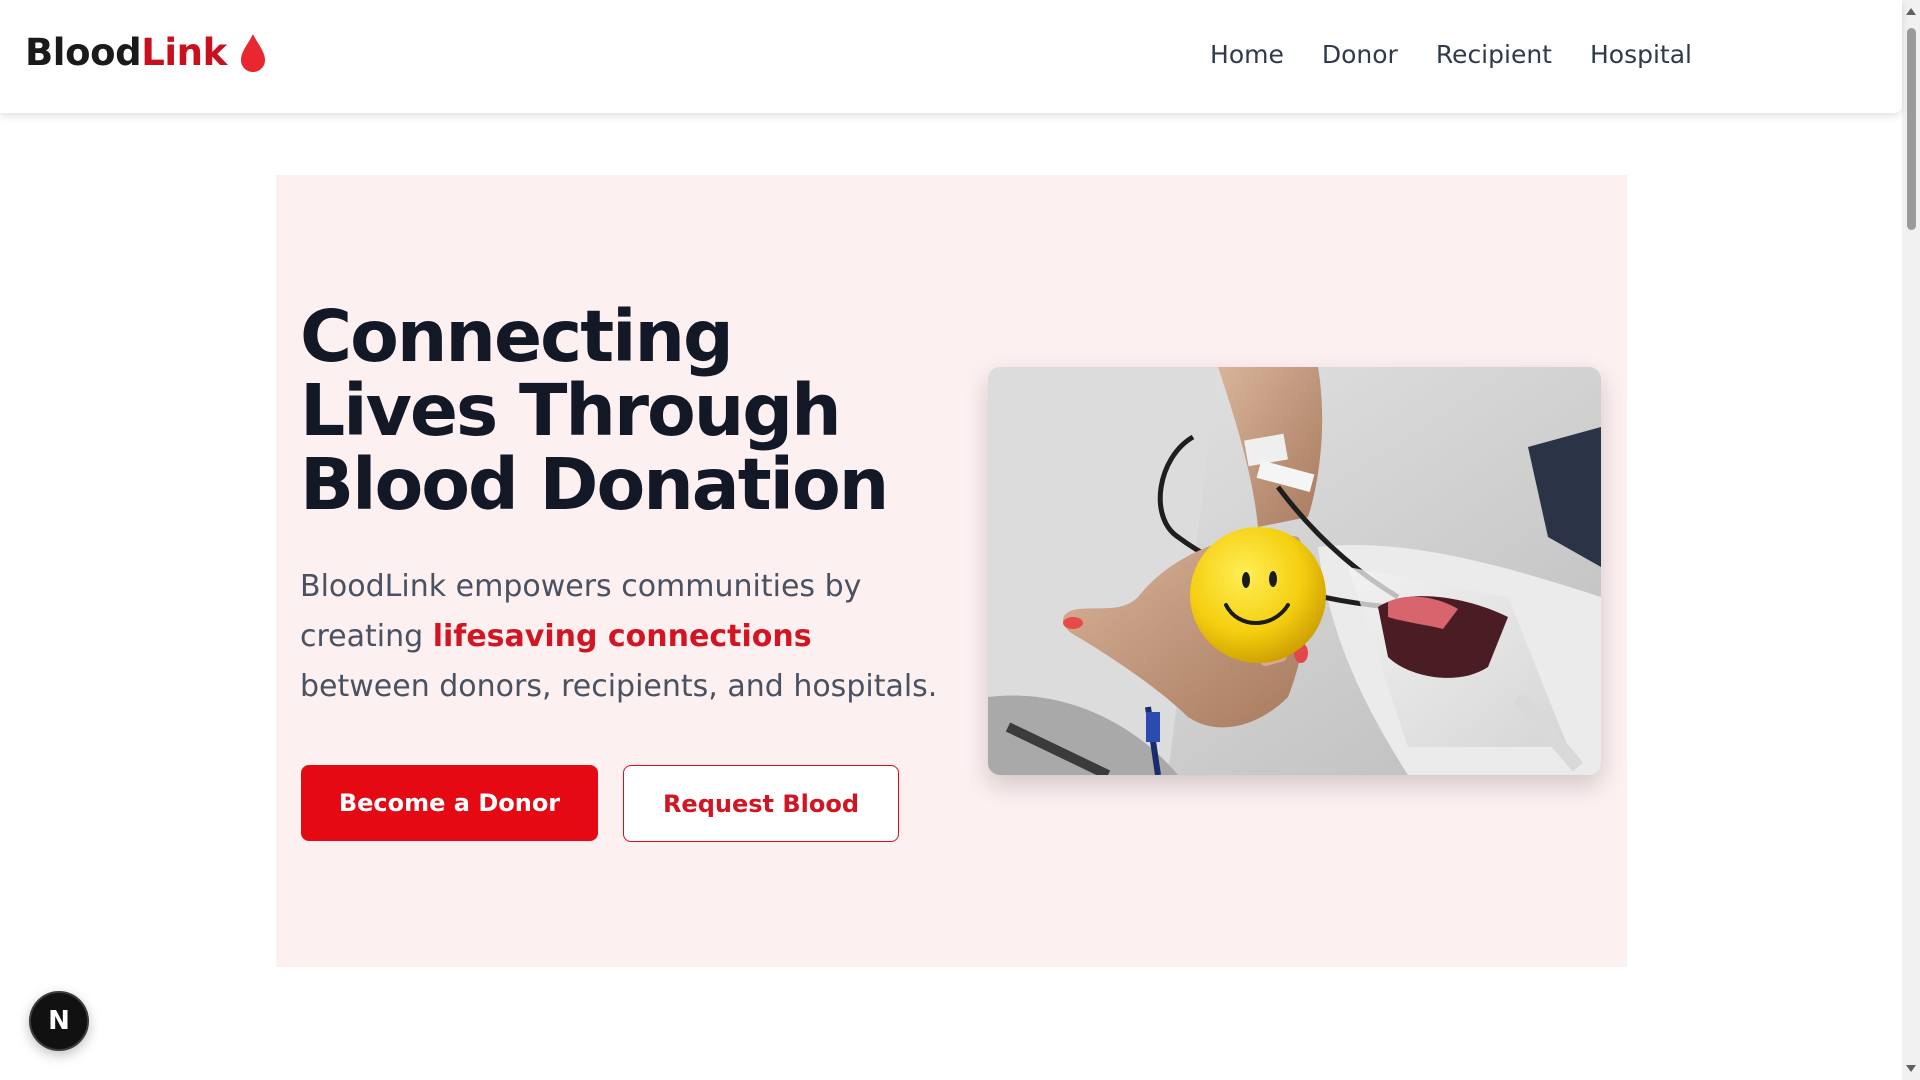 Image resolution: width=1920 pixels, height=1080 pixels. I want to click on hero-title: Connecting Lives Through Blood Donation, so click(594, 410).